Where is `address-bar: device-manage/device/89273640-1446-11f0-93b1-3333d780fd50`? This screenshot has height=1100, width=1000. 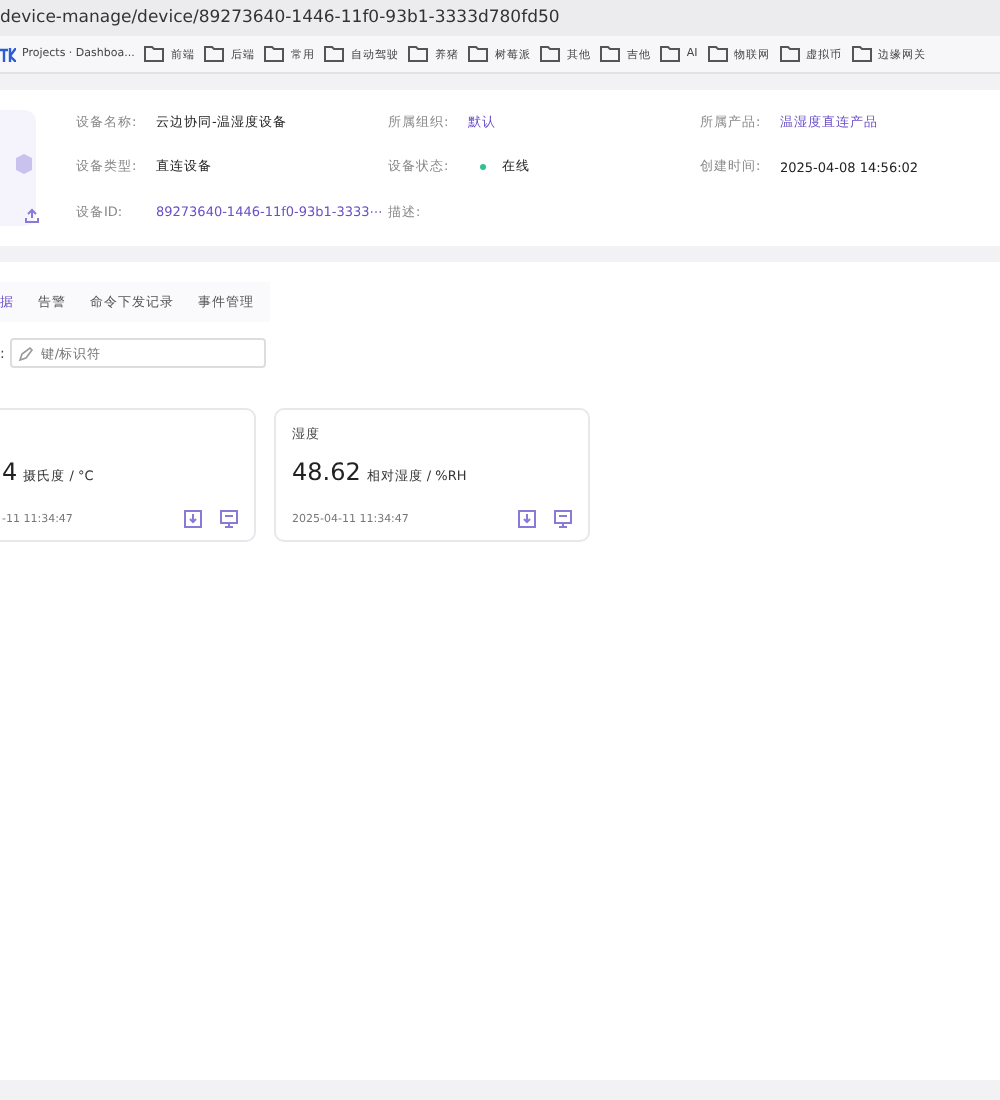 address-bar: device-manage/device/89273640-1446-11f0-93b1-3333d780fd50 is located at coordinates (500, 18).